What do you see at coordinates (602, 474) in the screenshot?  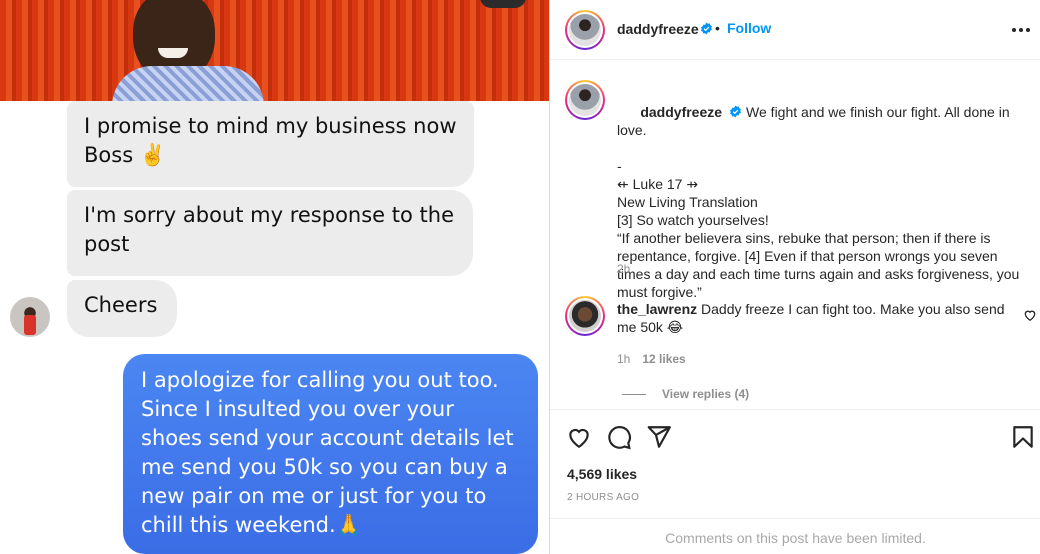 I see `likes-count: 4,569 likes` at bounding box center [602, 474].